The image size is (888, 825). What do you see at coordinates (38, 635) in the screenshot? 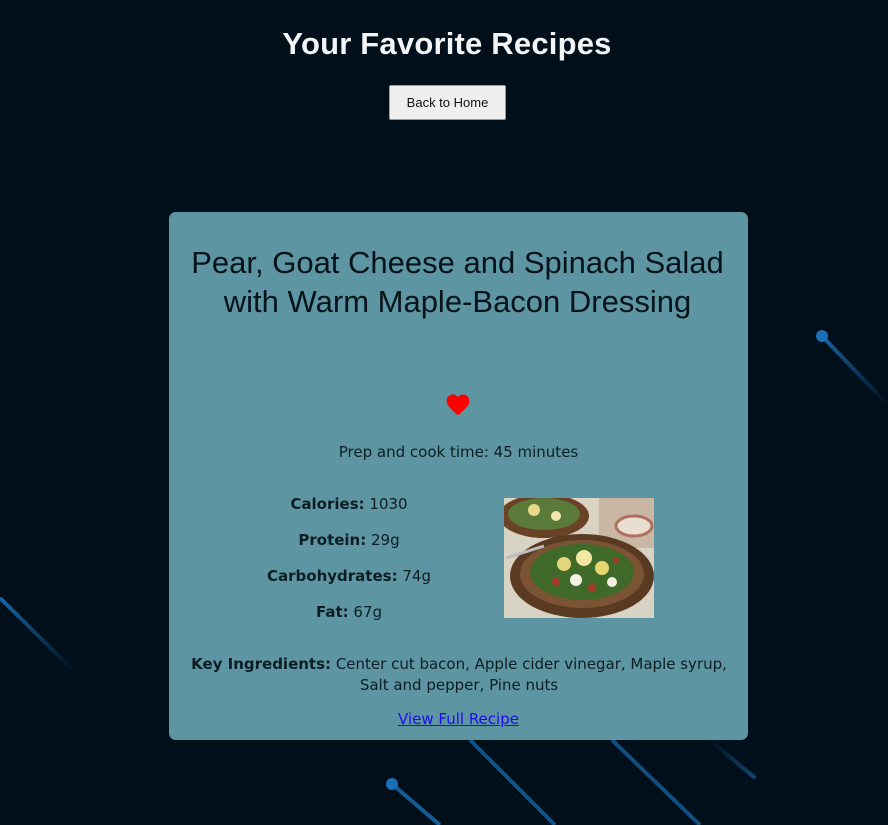
I see `streak-left` at bounding box center [38, 635].